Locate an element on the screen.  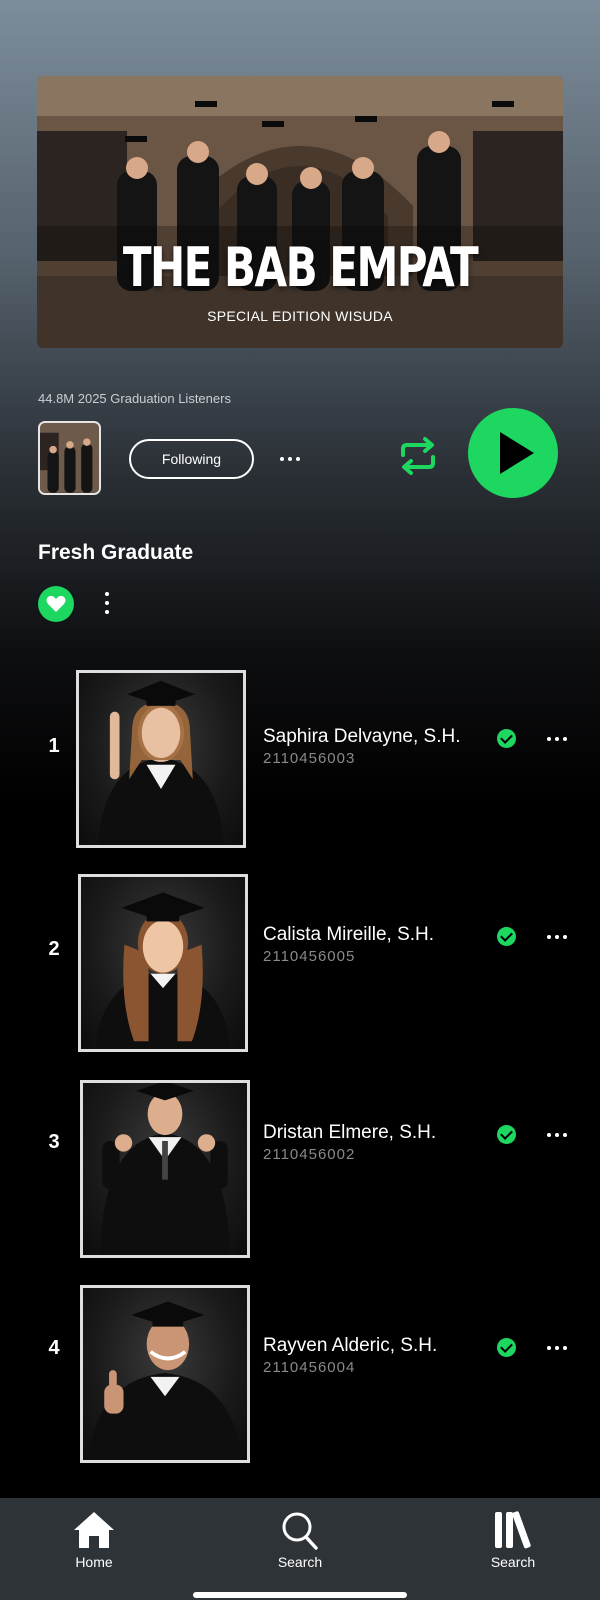
track-row: 2 Calista Mireille, S.H. 2110456005 is located at coordinates (300, 962).